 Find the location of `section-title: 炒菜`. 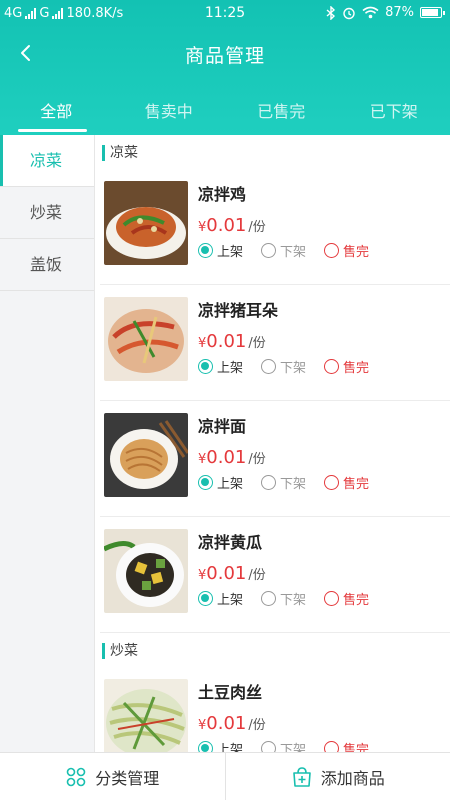

section-title: 炒菜 is located at coordinates (275, 650).